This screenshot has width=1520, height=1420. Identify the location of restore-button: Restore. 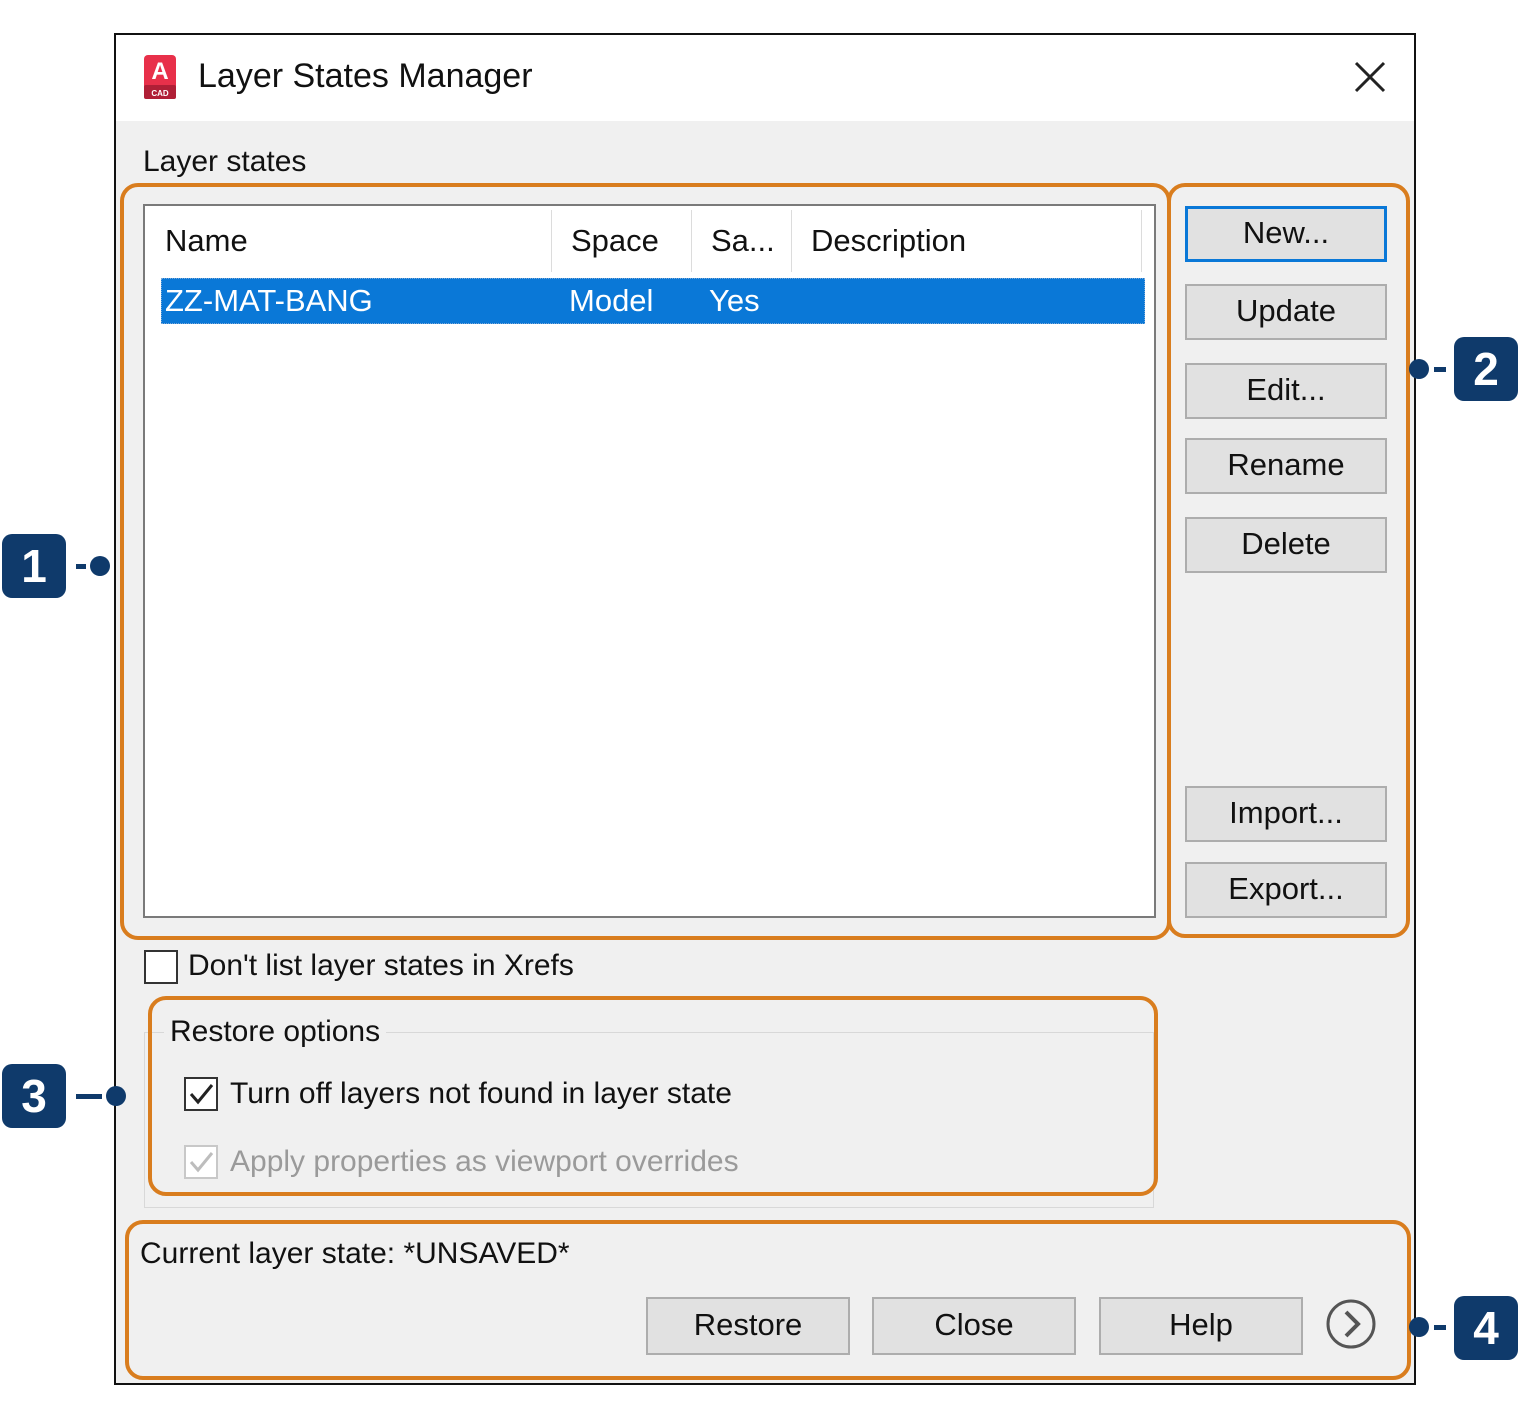
(748, 1326).